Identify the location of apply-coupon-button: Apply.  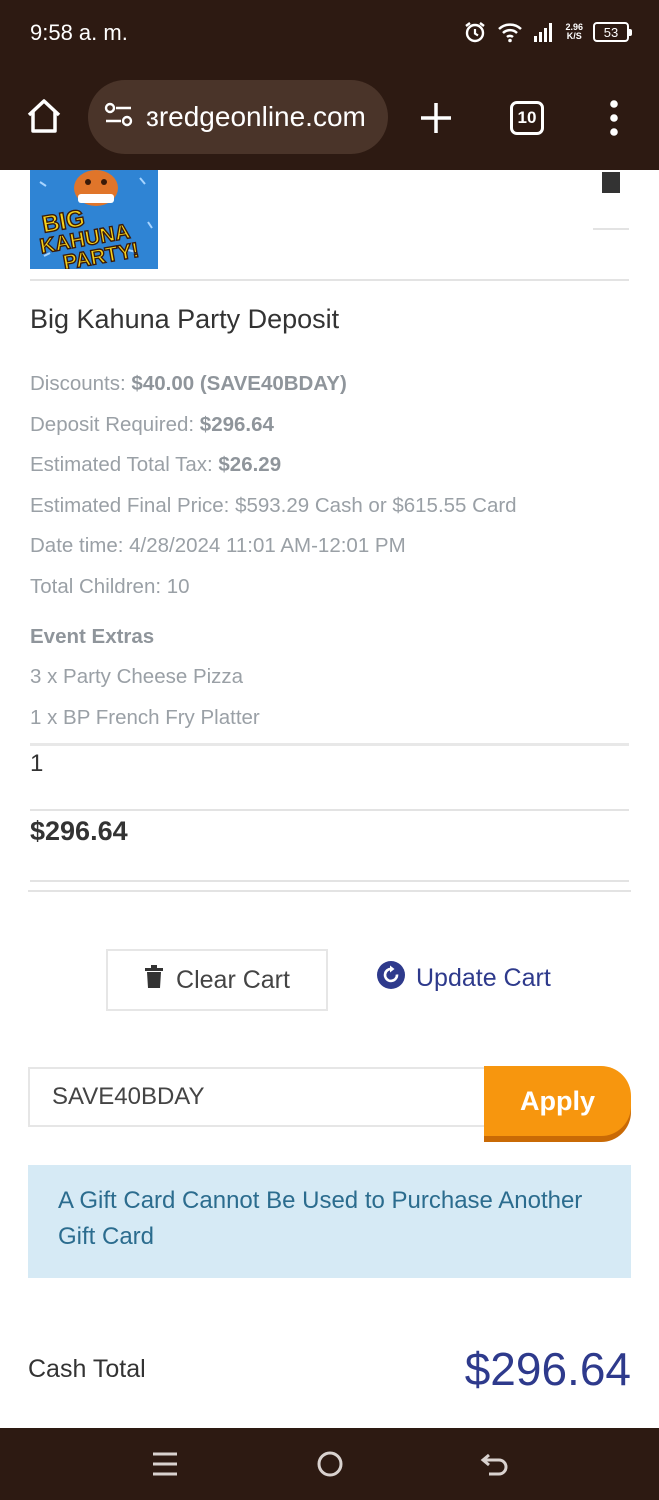
(557, 1101).